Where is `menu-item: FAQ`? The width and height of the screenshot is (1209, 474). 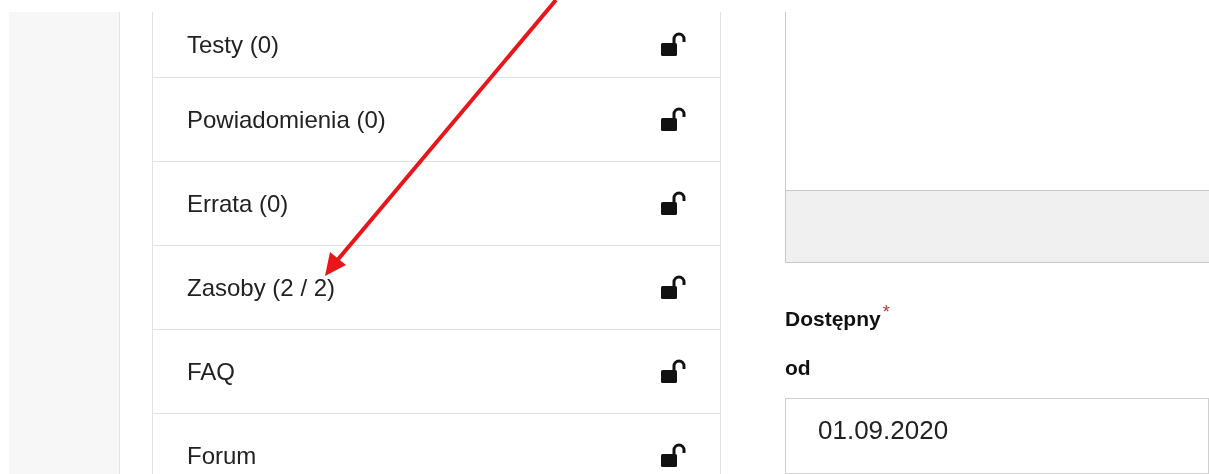
menu-item: FAQ is located at coordinates (436, 372).